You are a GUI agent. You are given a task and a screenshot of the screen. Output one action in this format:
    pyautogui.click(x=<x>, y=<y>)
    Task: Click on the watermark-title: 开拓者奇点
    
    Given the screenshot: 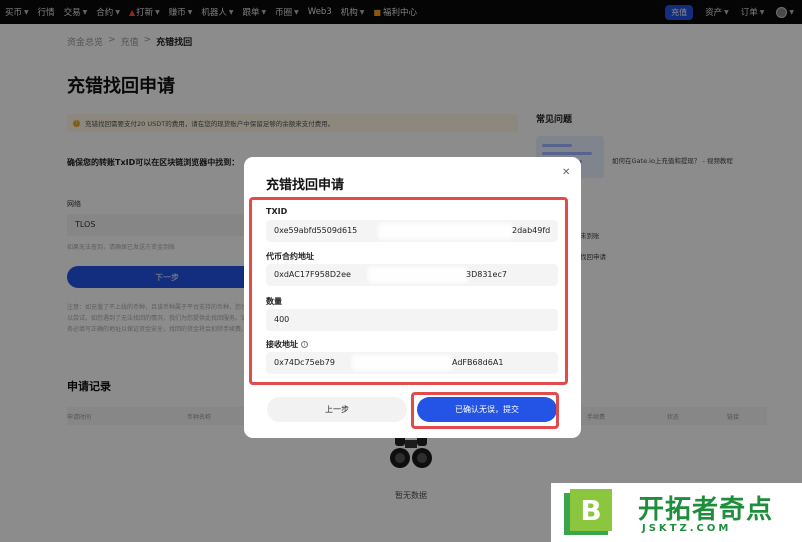 What is the action you would take?
    pyautogui.click(x=706, y=510)
    